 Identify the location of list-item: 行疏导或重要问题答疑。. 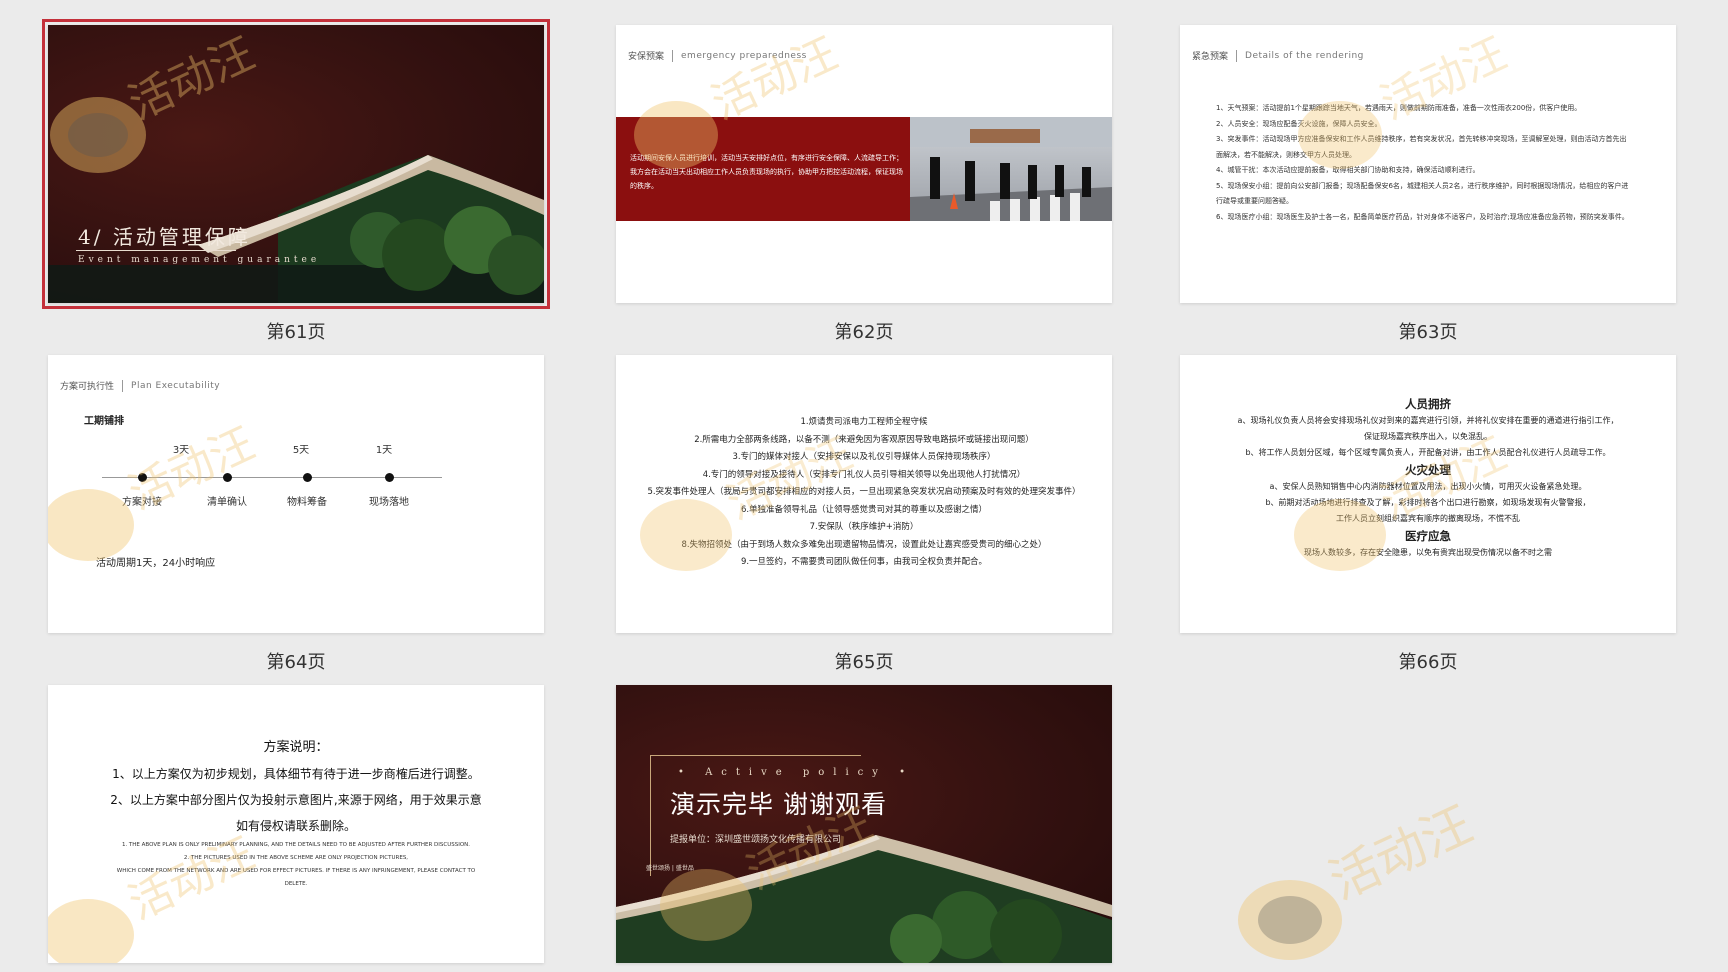
(1254, 201).